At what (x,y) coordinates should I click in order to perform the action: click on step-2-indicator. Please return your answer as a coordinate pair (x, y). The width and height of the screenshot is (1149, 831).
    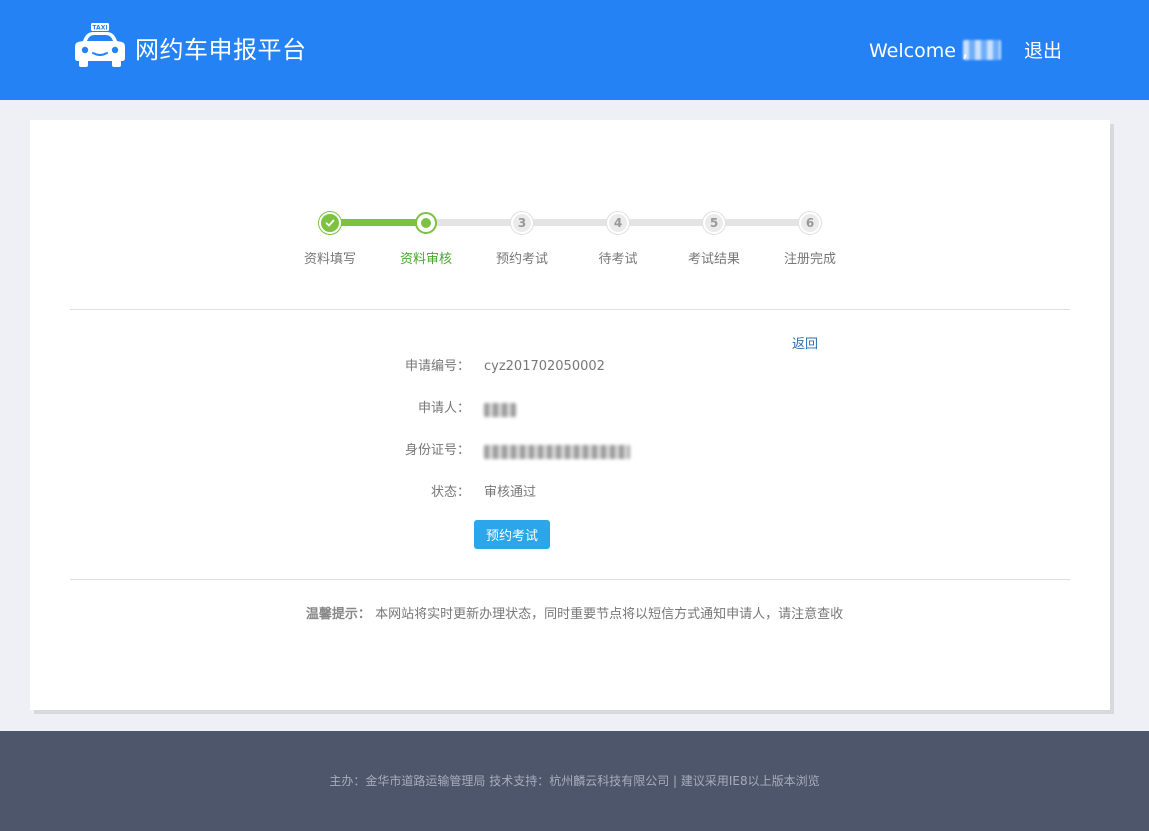
    Looking at the image, I should click on (426, 223).